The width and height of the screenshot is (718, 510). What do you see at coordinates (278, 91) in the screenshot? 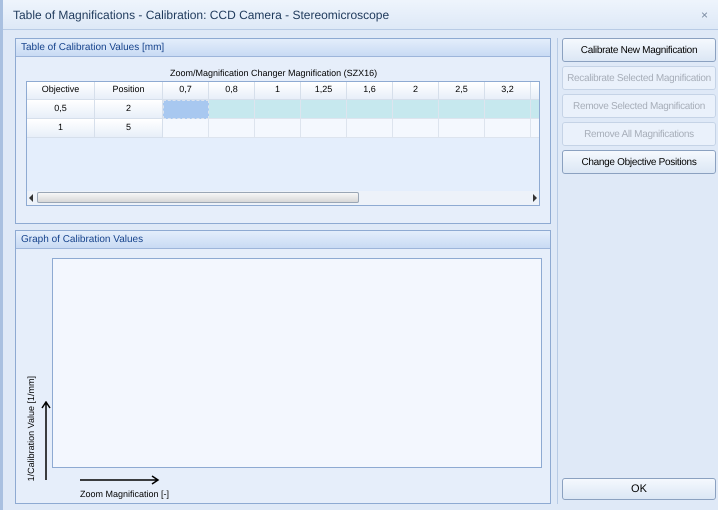
I see `column-header: 1` at bounding box center [278, 91].